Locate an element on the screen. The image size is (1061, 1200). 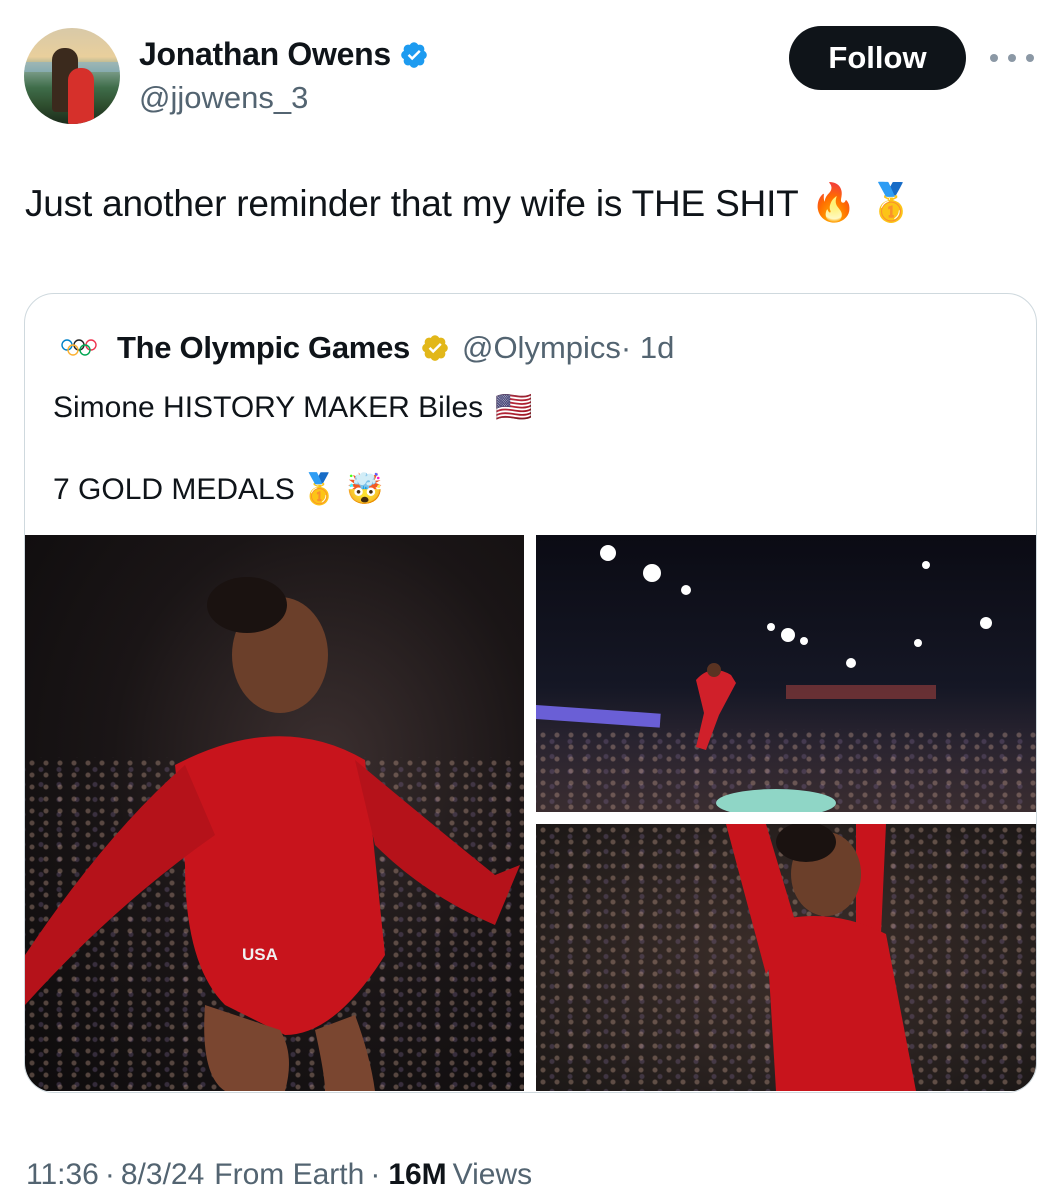
quoted-tweet-header: The Olympic Games @Olympics · 1d is located at coordinates (367, 348).